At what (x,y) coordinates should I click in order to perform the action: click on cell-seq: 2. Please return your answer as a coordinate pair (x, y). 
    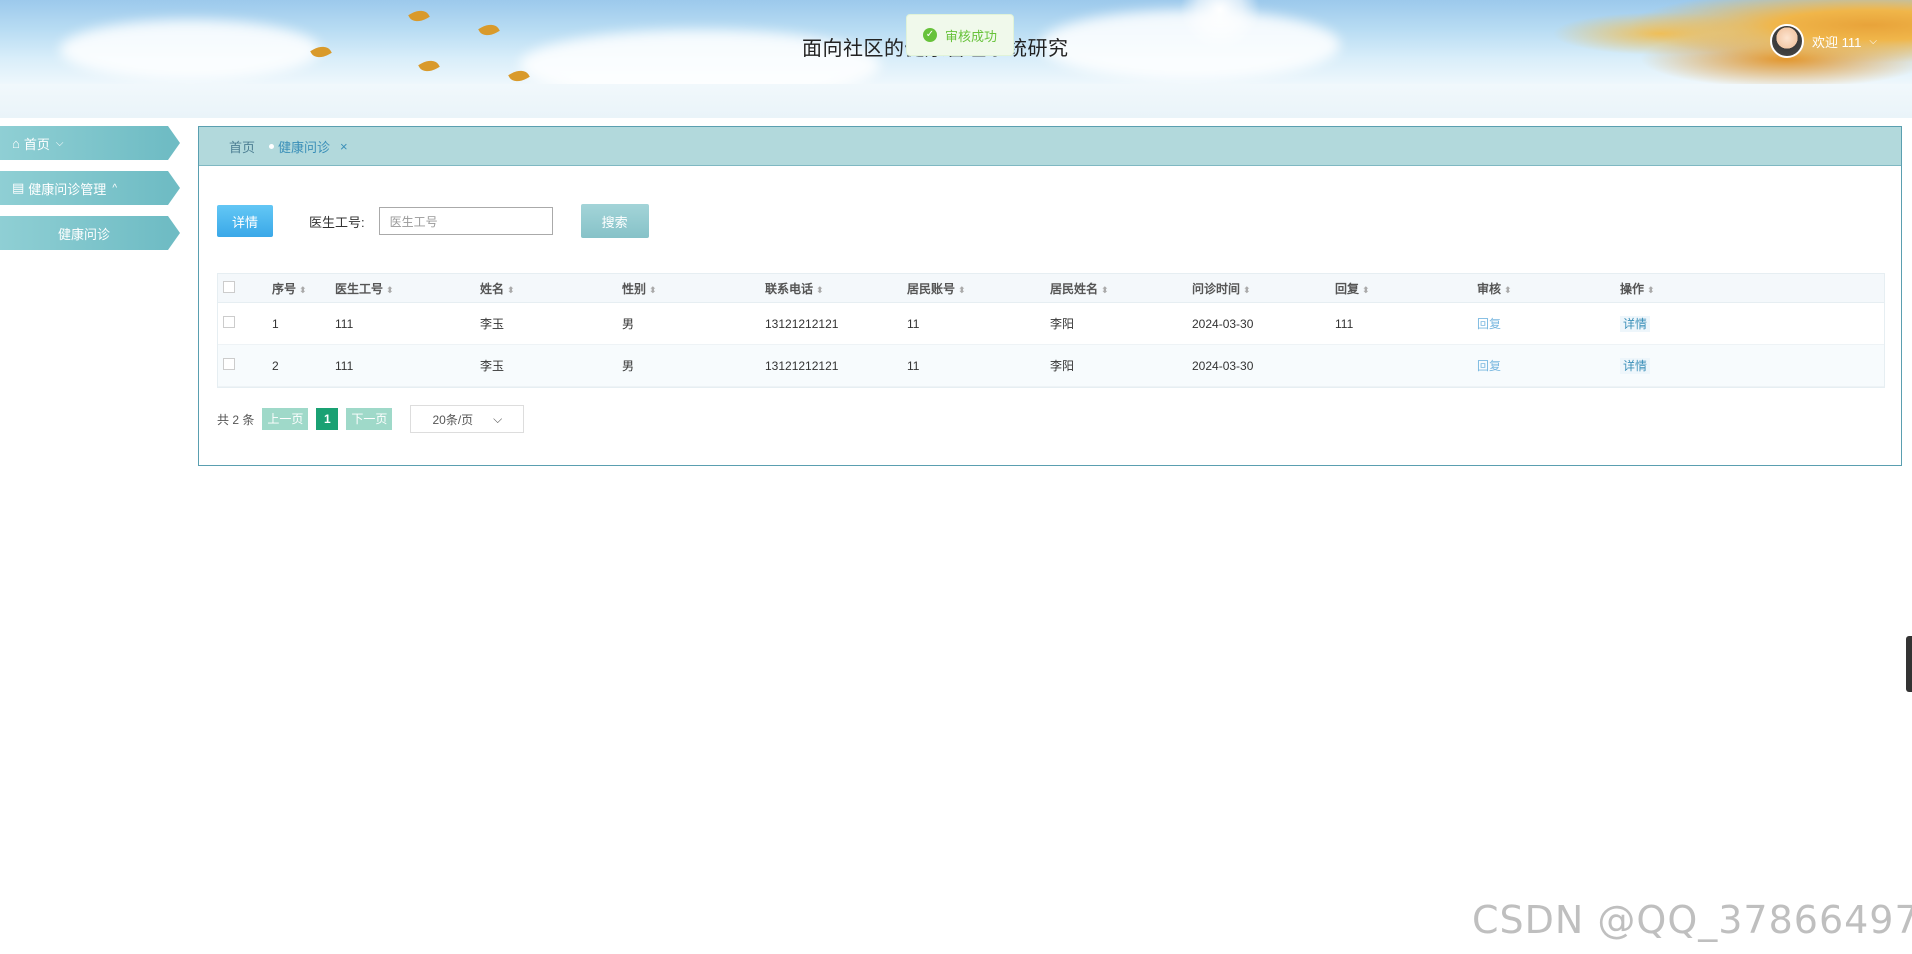
    Looking at the image, I should click on (275, 365).